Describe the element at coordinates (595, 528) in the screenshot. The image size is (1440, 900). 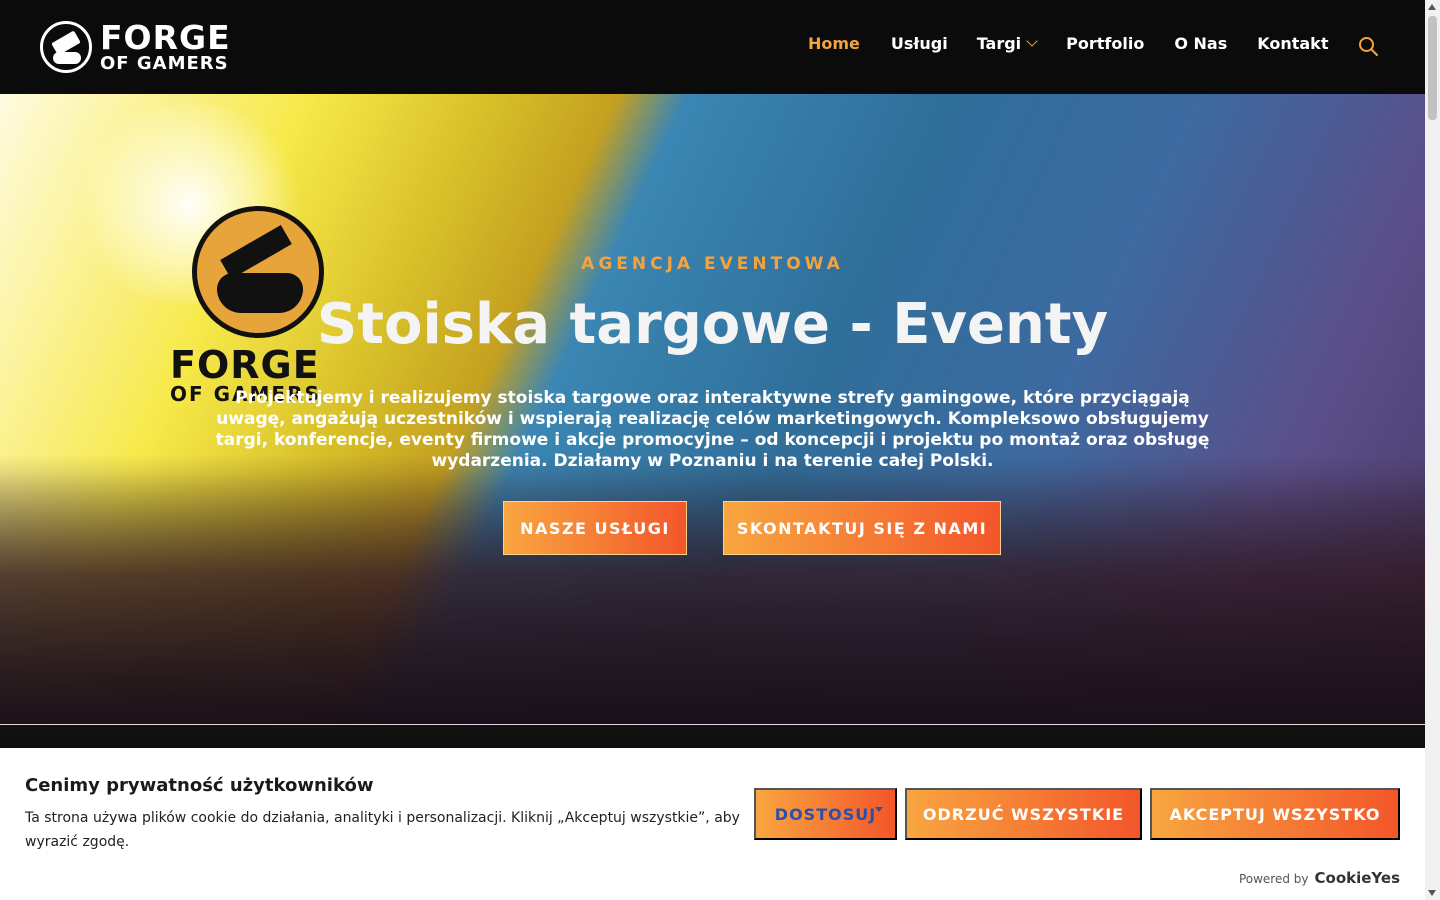
I see `our-services-button: NASZE USŁUGI` at that location.